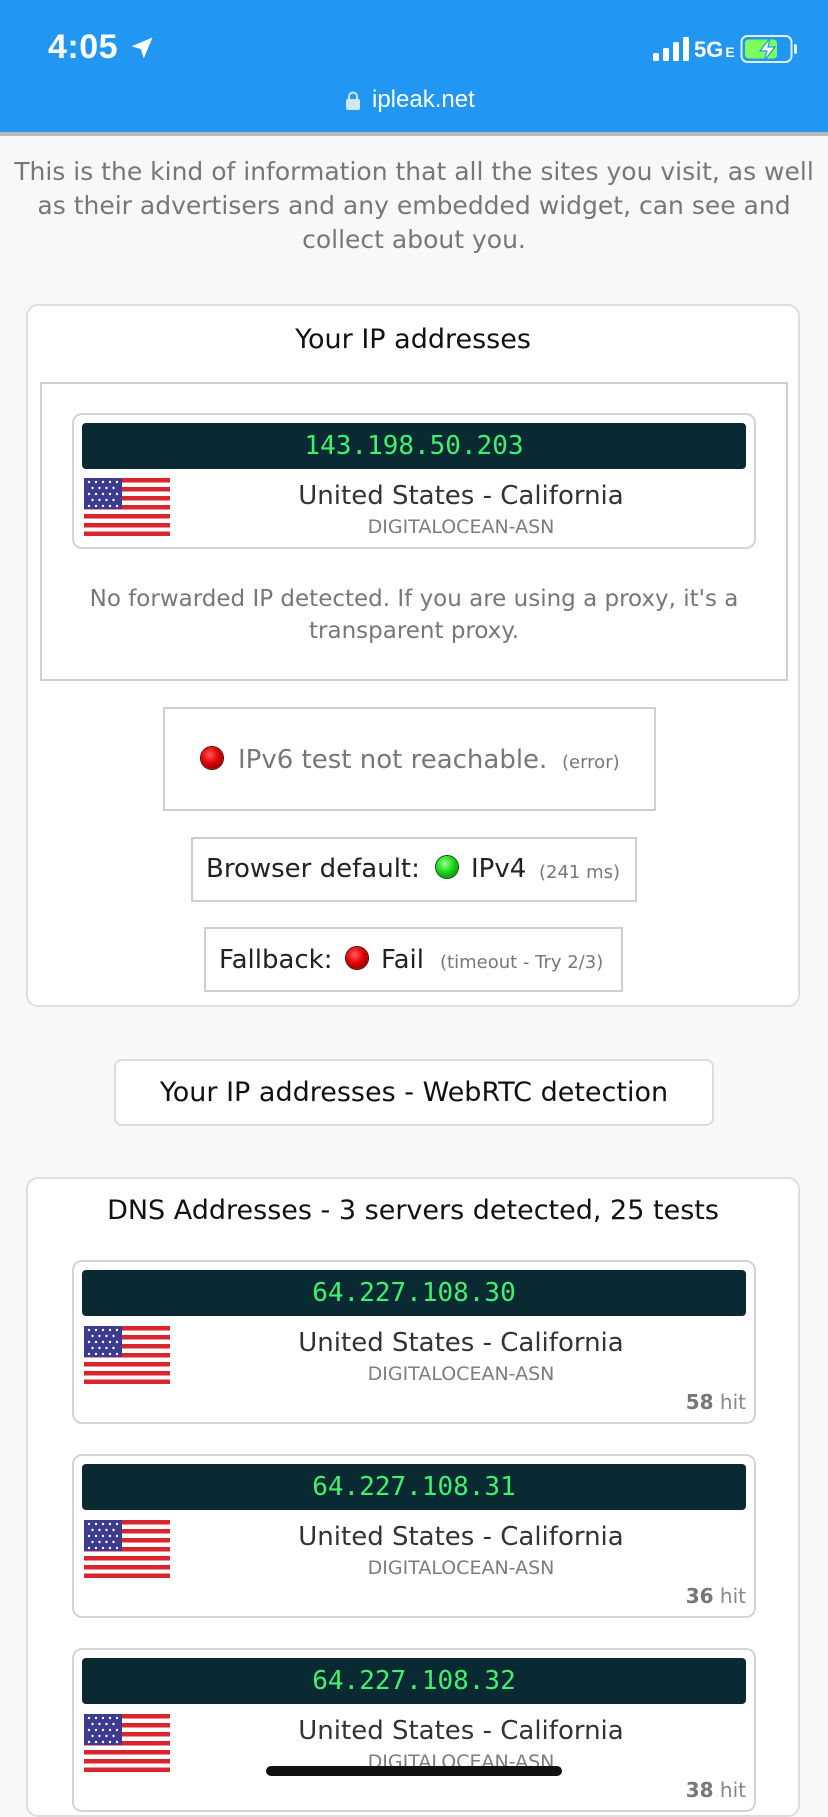  What do you see at coordinates (142, 48) in the screenshot?
I see `location-arrow-icon` at bounding box center [142, 48].